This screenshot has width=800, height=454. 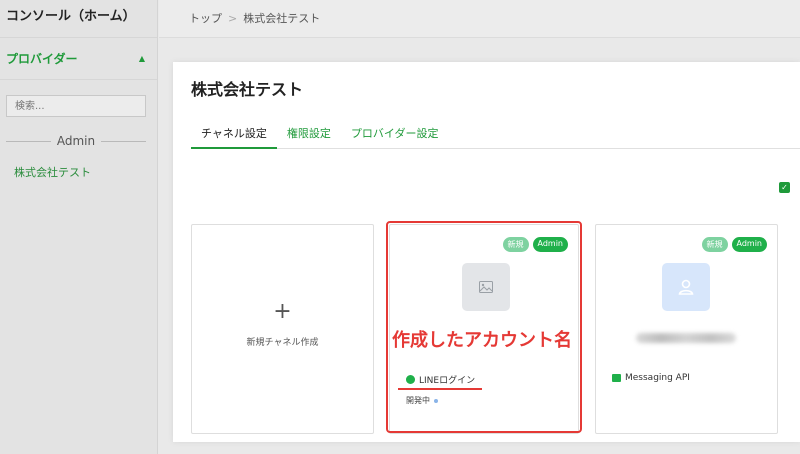 What do you see at coordinates (395, 135) in the screenshot?
I see `tab-provider-settings: プロバイダー設定` at bounding box center [395, 135].